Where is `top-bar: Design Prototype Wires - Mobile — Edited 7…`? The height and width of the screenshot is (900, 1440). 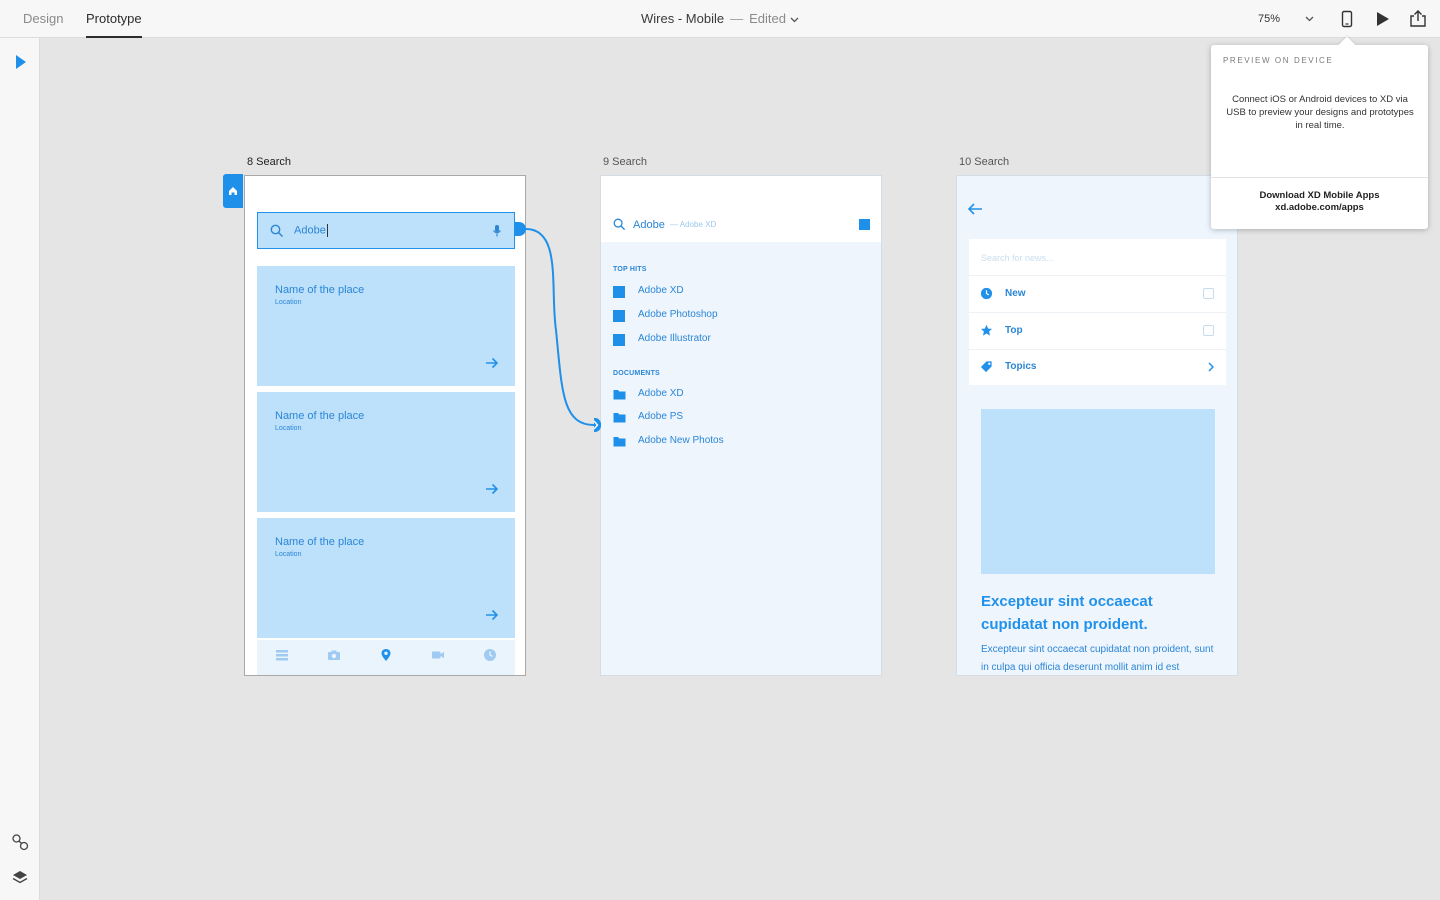 top-bar: Design Prototype Wires - Mobile — Edited 7… is located at coordinates (720, 19).